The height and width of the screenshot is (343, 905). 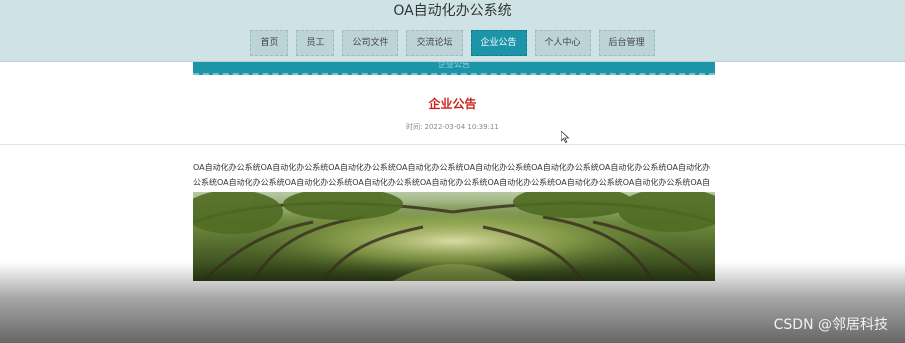 What do you see at coordinates (626, 43) in the screenshot?
I see `nav-item-admin: 后台管理` at bounding box center [626, 43].